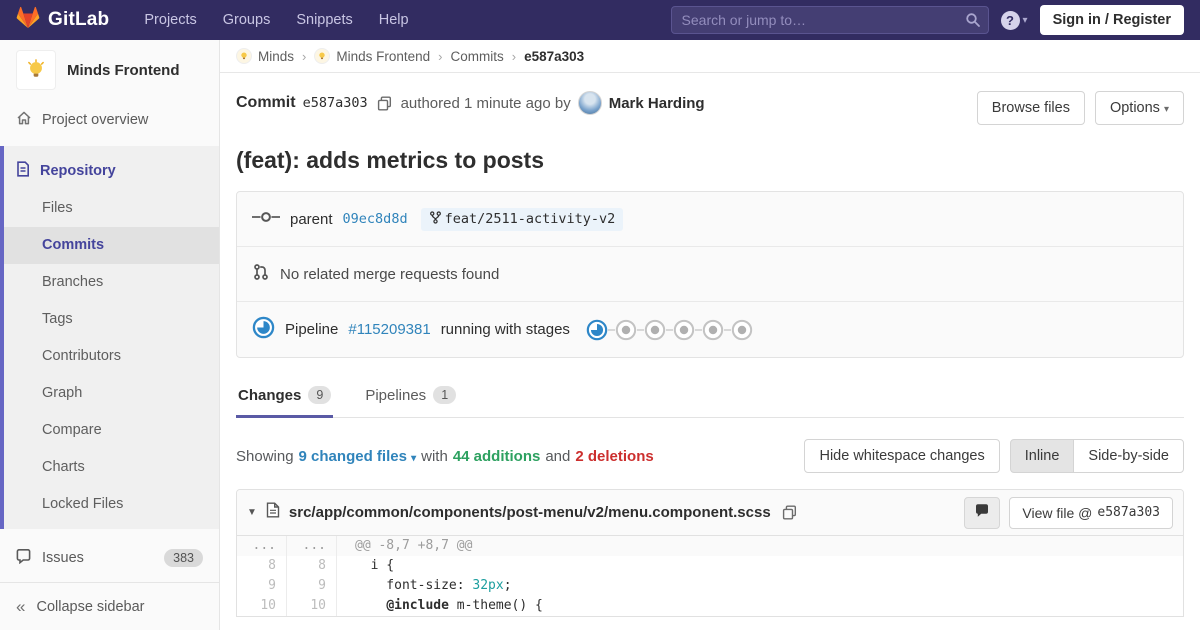 Image resolution: width=1200 pixels, height=630 pixels. I want to click on nav-link-snippets: Snippets, so click(324, 20).